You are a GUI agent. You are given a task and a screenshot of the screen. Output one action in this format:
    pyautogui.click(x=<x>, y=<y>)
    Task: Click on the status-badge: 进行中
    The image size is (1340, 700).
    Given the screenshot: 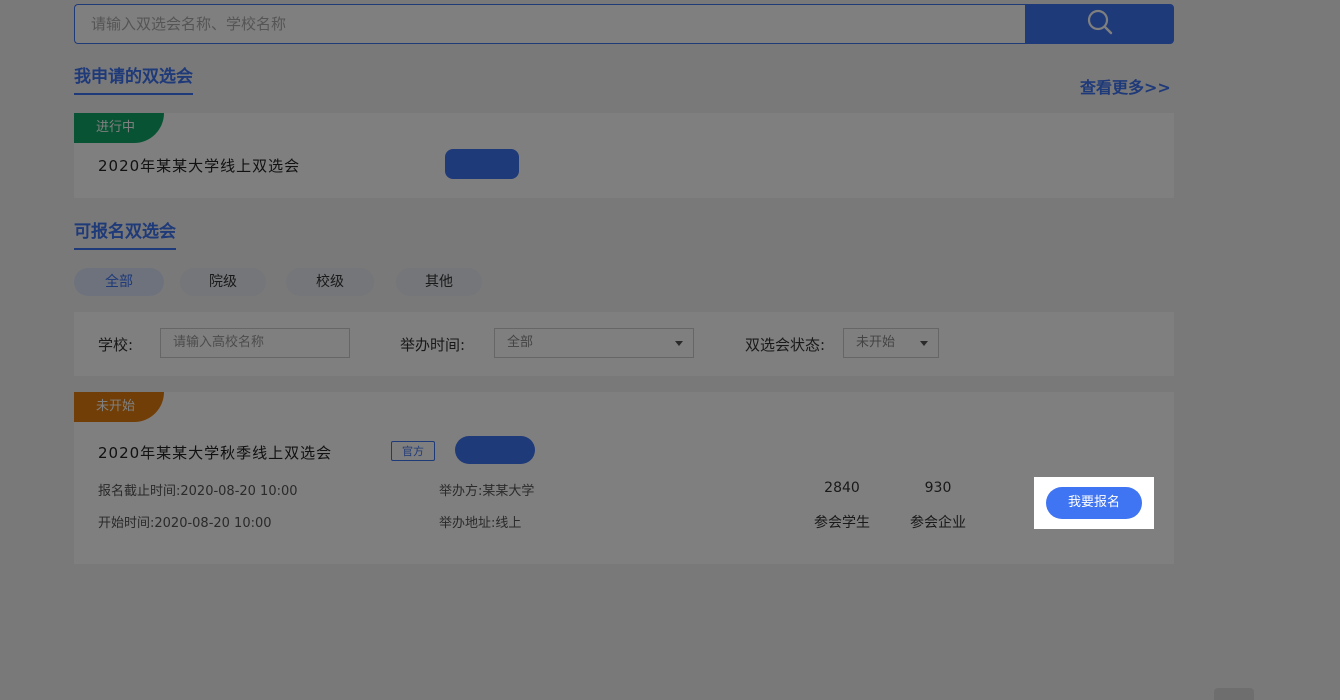 What is the action you would take?
    pyautogui.click(x=119, y=128)
    